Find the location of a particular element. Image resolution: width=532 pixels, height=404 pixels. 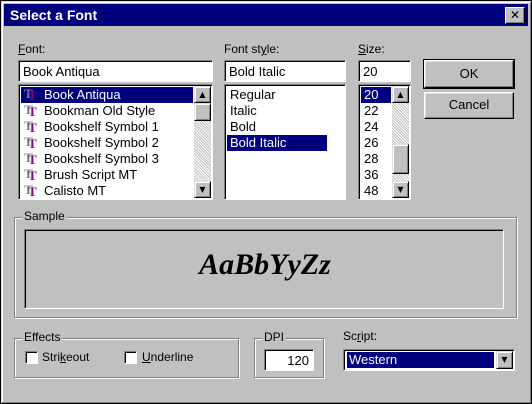

font-list-scrollbar: ▲ ▼ is located at coordinates (202, 142).